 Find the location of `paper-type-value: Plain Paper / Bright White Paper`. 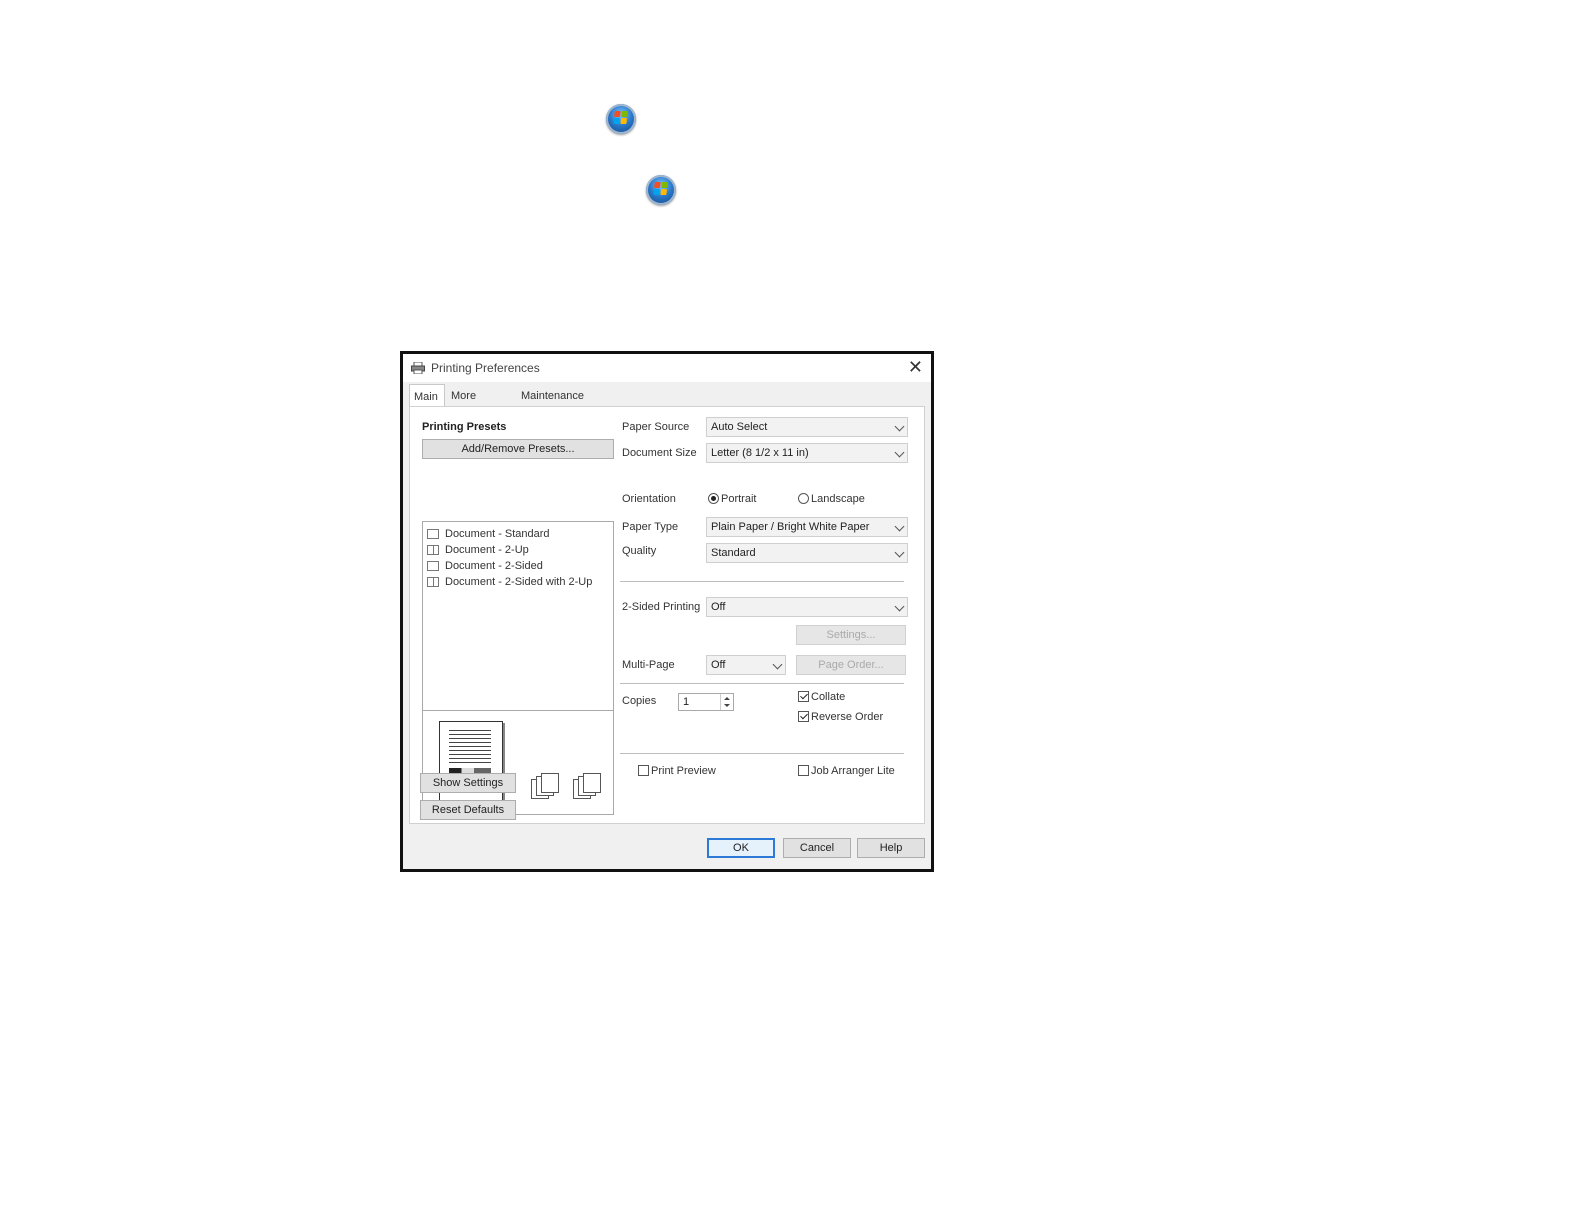

paper-type-value: Plain Paper / Bright White Paper is located at coordinates (790, 527).